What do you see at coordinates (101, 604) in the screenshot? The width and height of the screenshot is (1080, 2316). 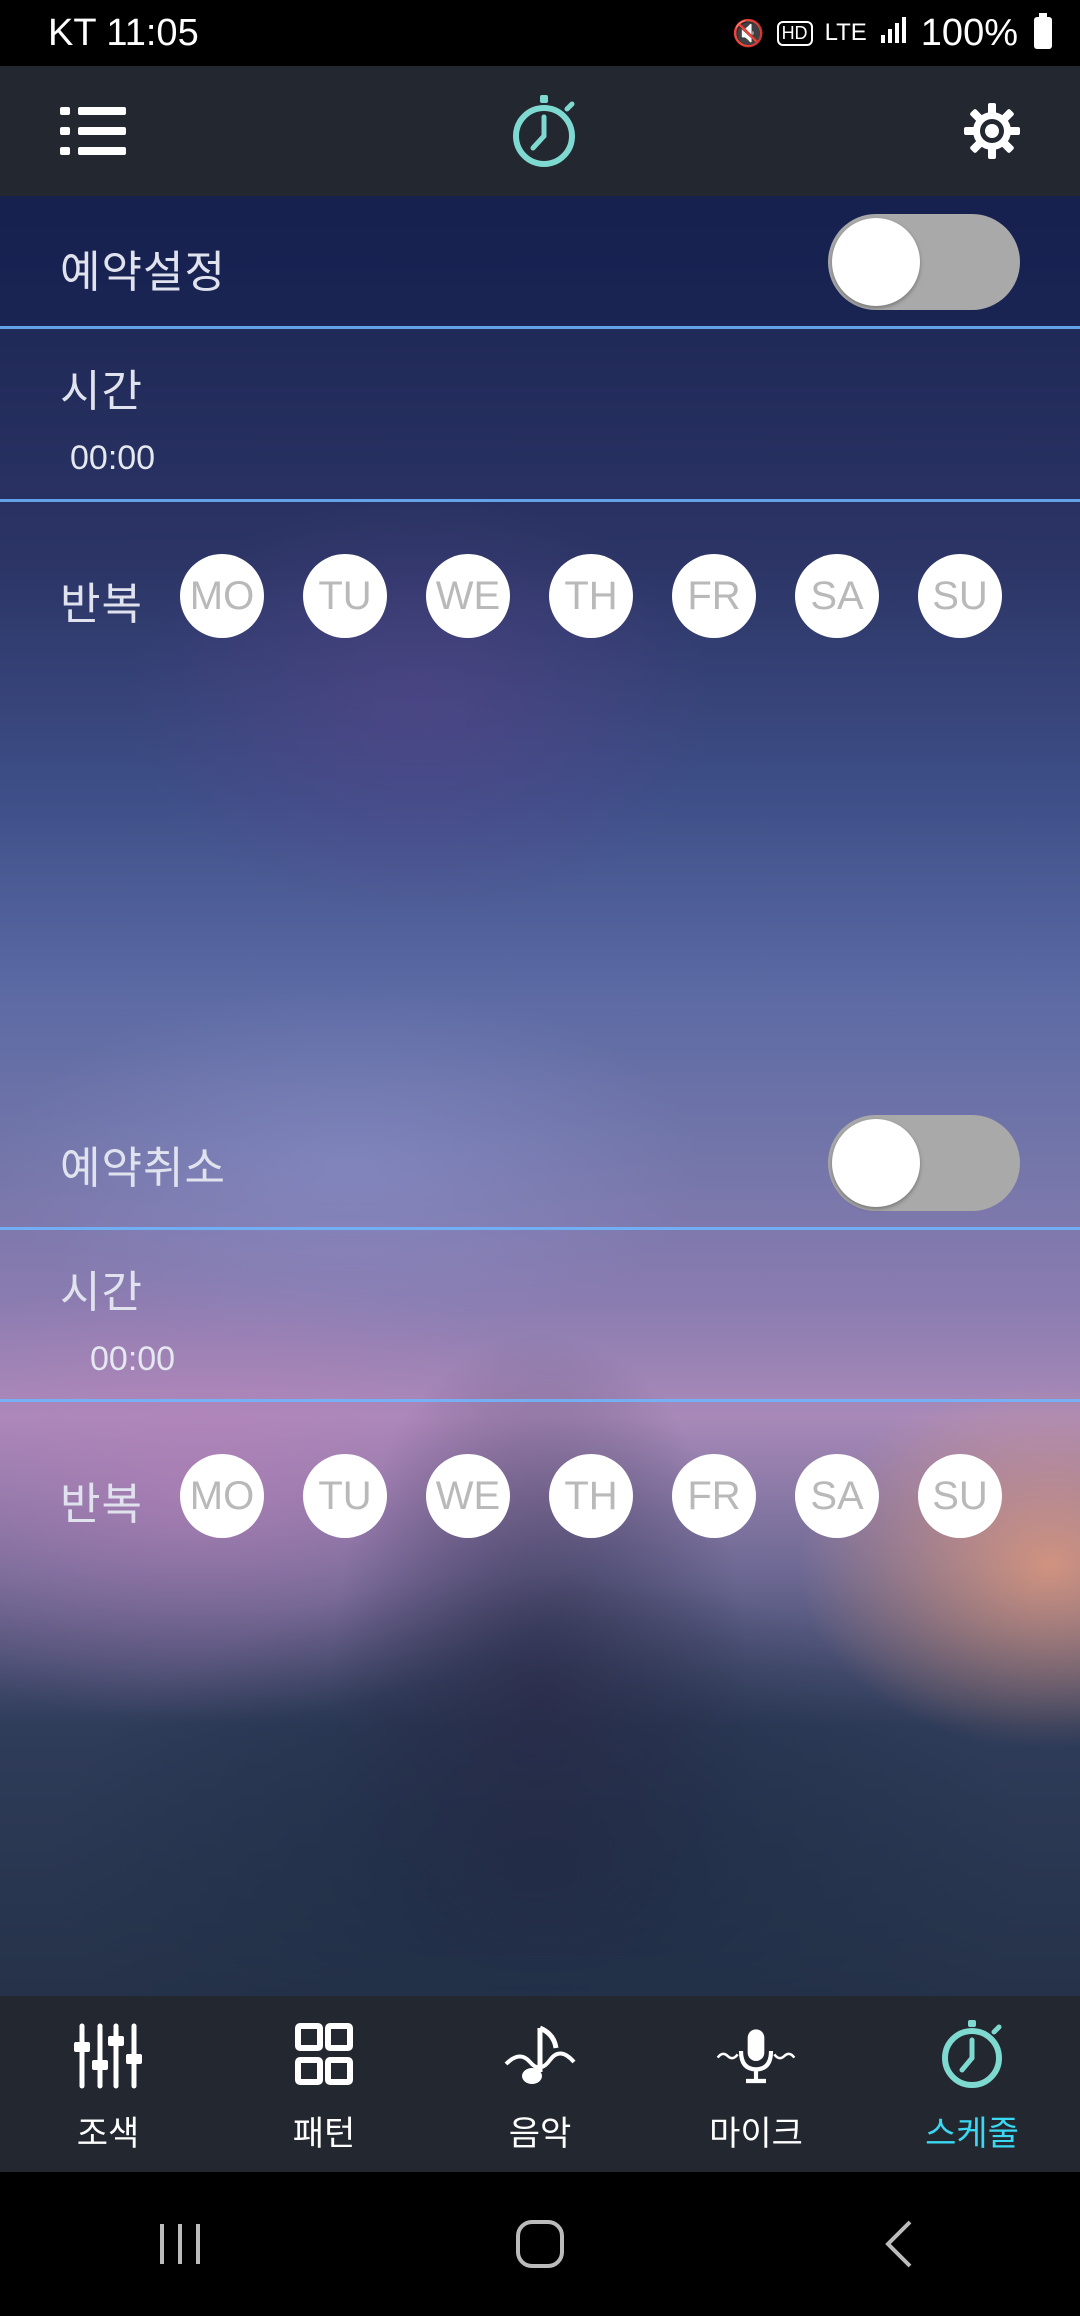 I see `schedule-on-repeat-label: 반복` at bounding box center [101, 604].